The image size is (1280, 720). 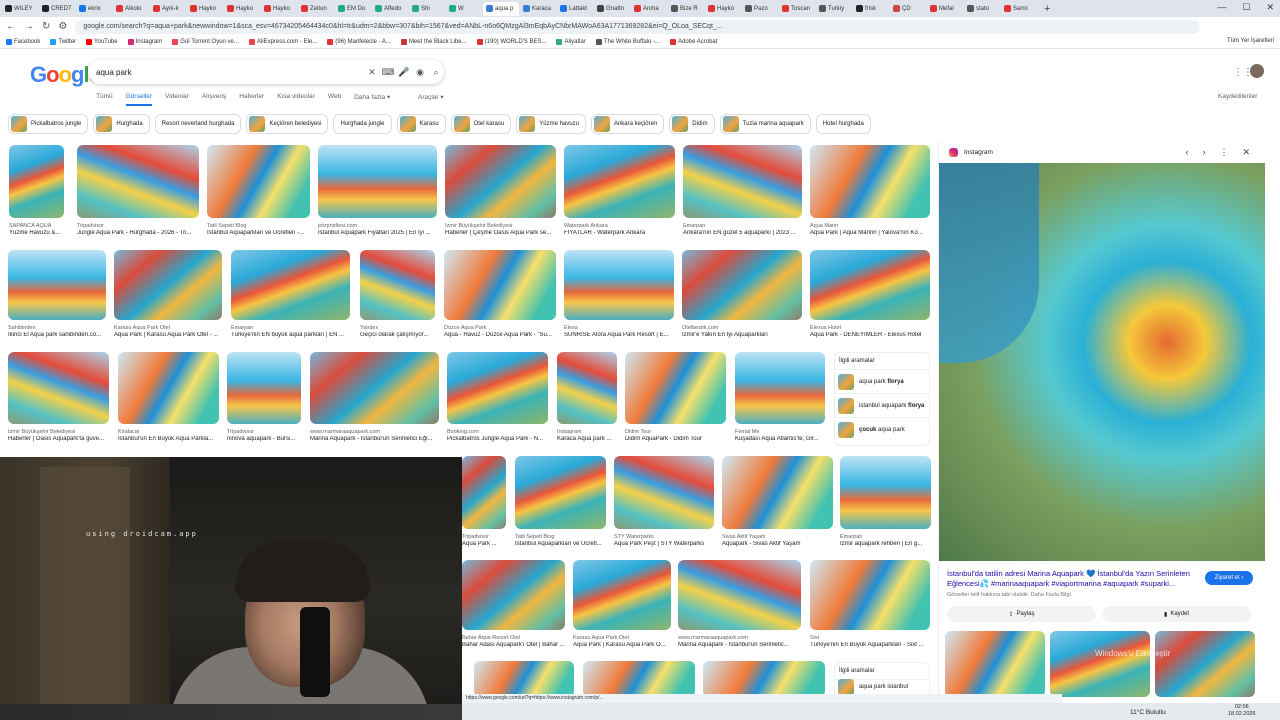 What do you see at coordinates (168, 432) in the screenshot?
I see `result-source: Kiralacar` at bounding box center [168, 432].